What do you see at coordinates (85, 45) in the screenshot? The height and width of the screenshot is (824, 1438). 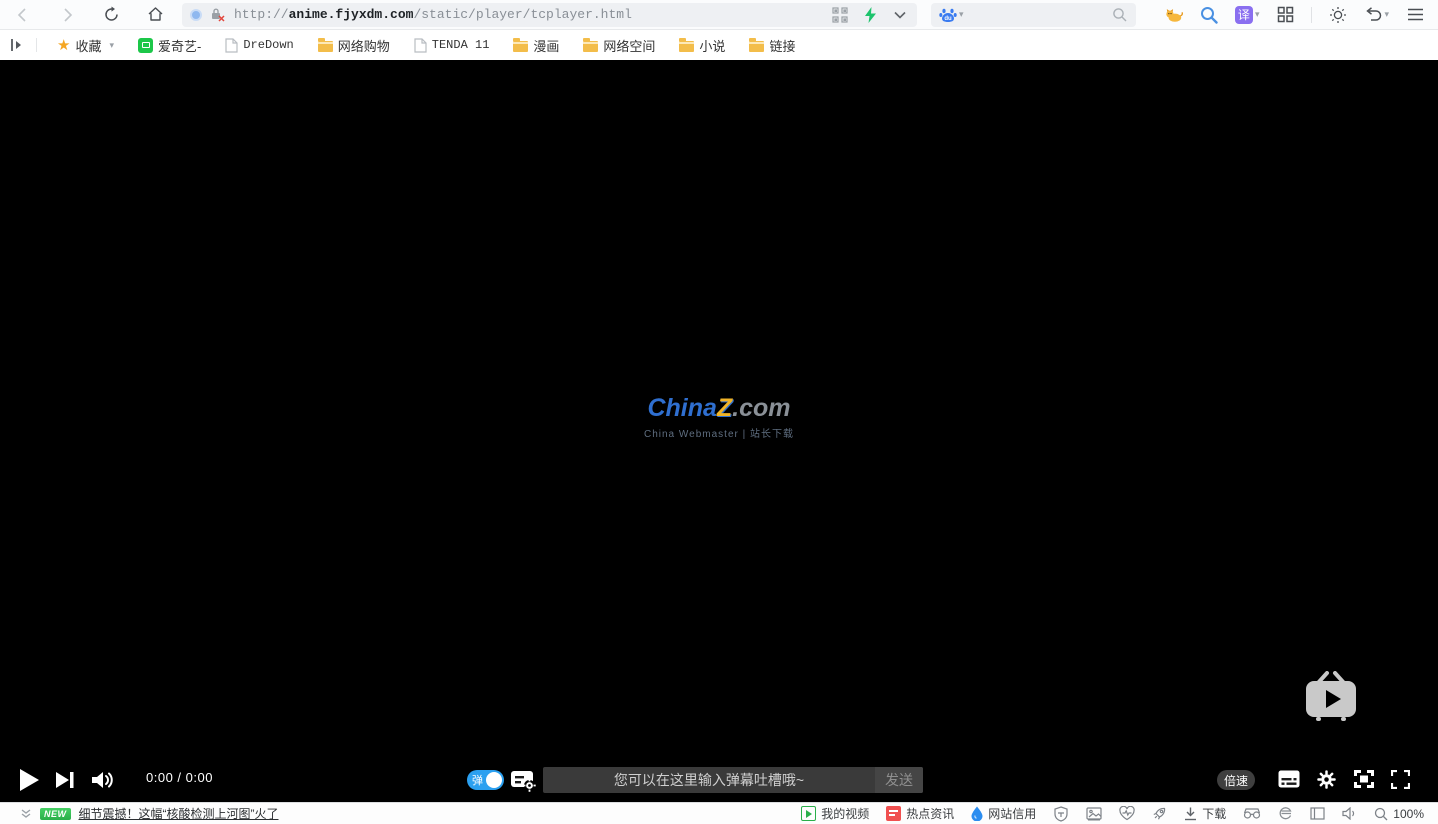 I see `favorites-button: ★ 收藏 ▾` at bounding box center [85, 45].